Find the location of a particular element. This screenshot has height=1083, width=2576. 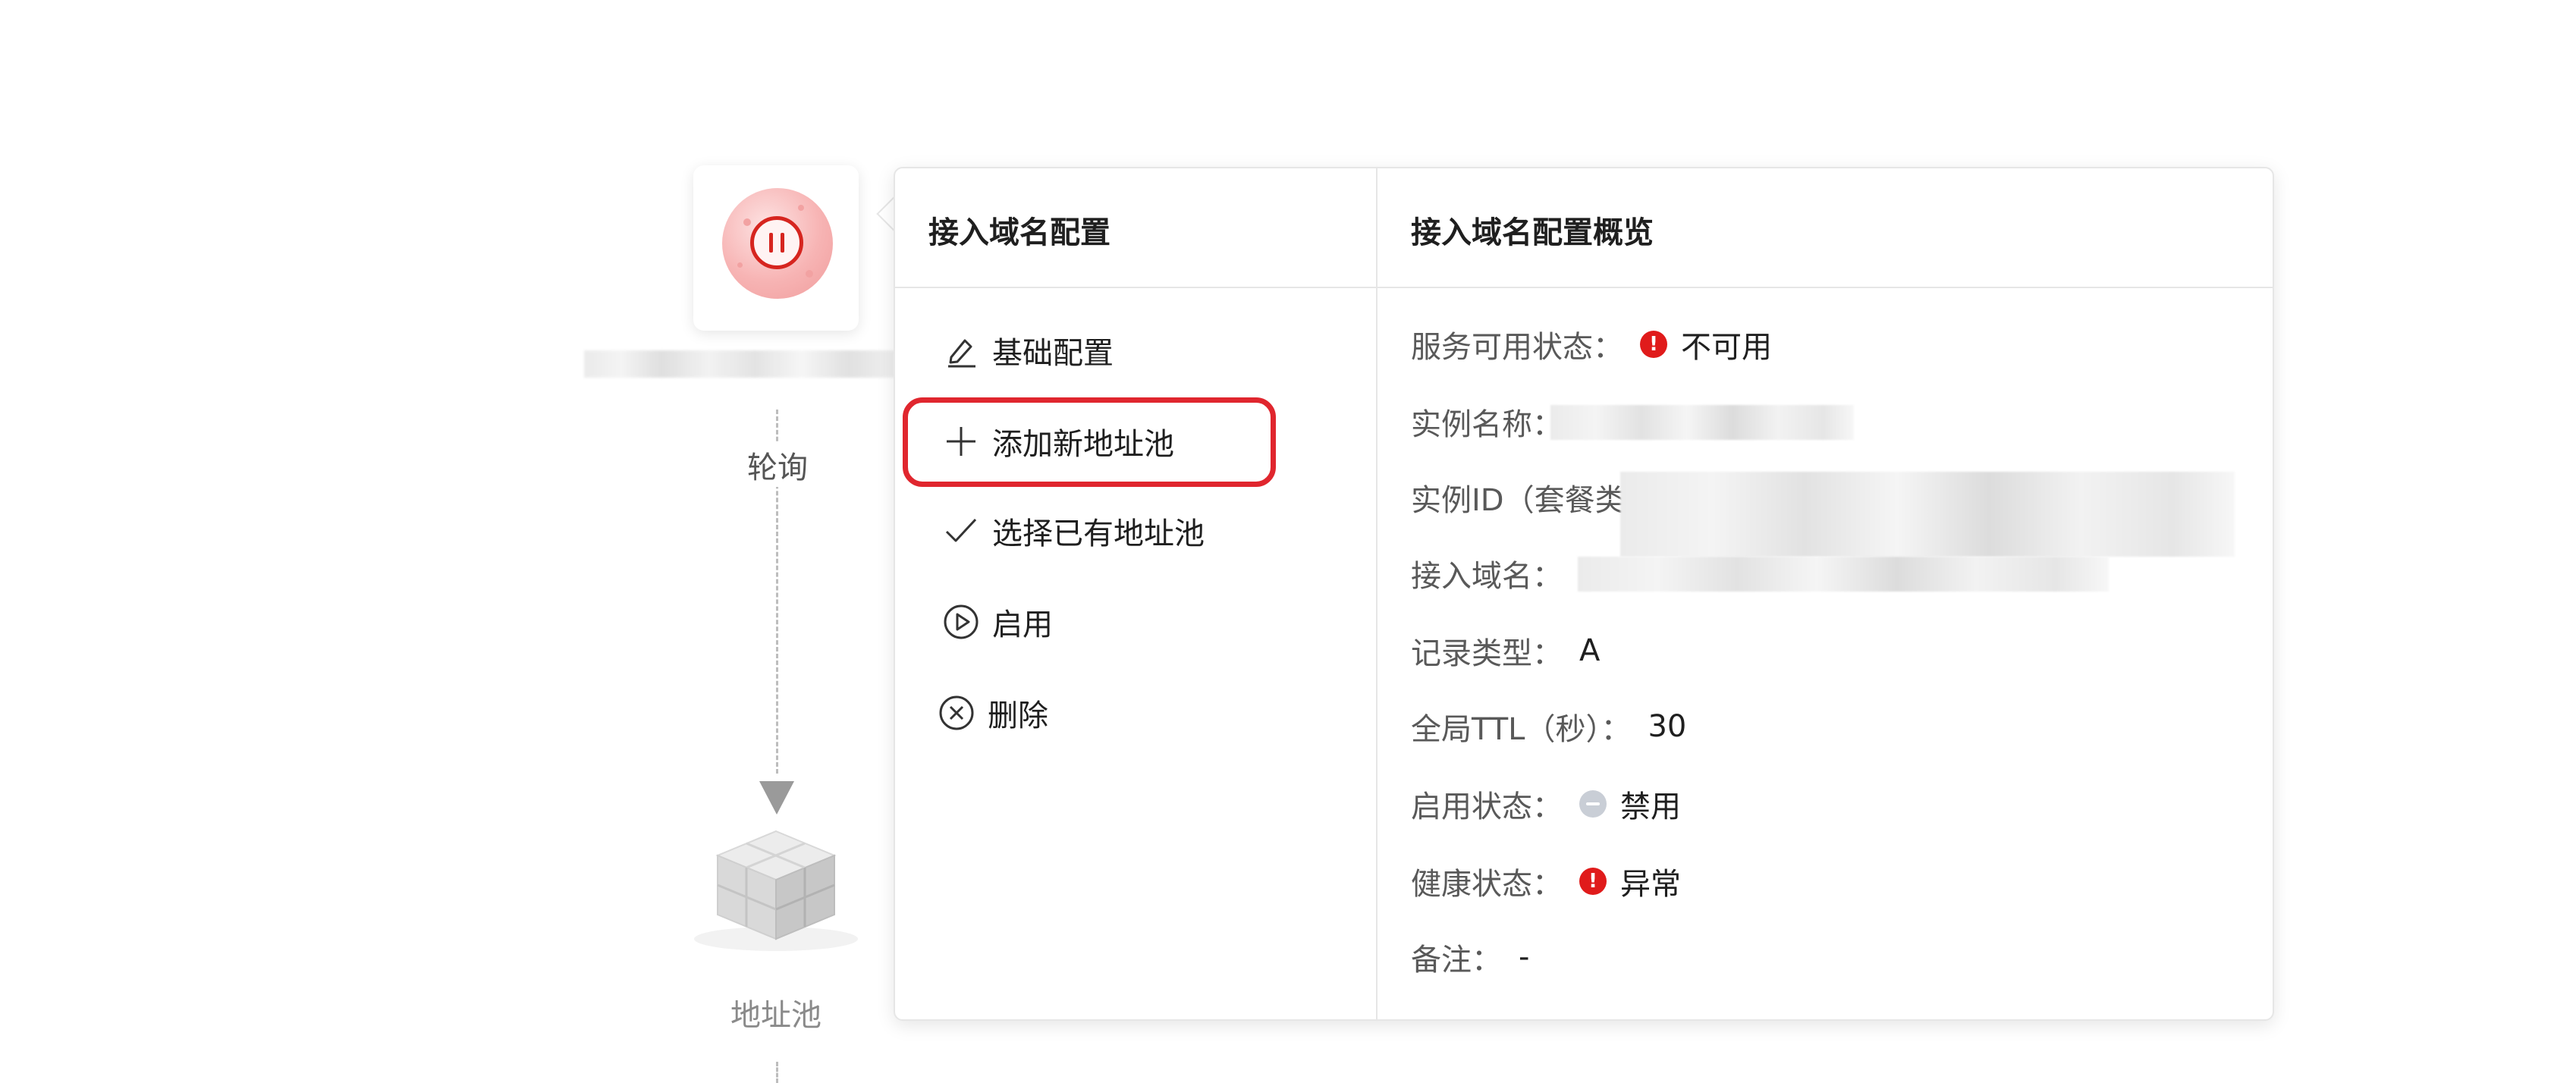

menu-item-select-existing-pool: 选择已有地址池 is located at coordinates (1073, 531).